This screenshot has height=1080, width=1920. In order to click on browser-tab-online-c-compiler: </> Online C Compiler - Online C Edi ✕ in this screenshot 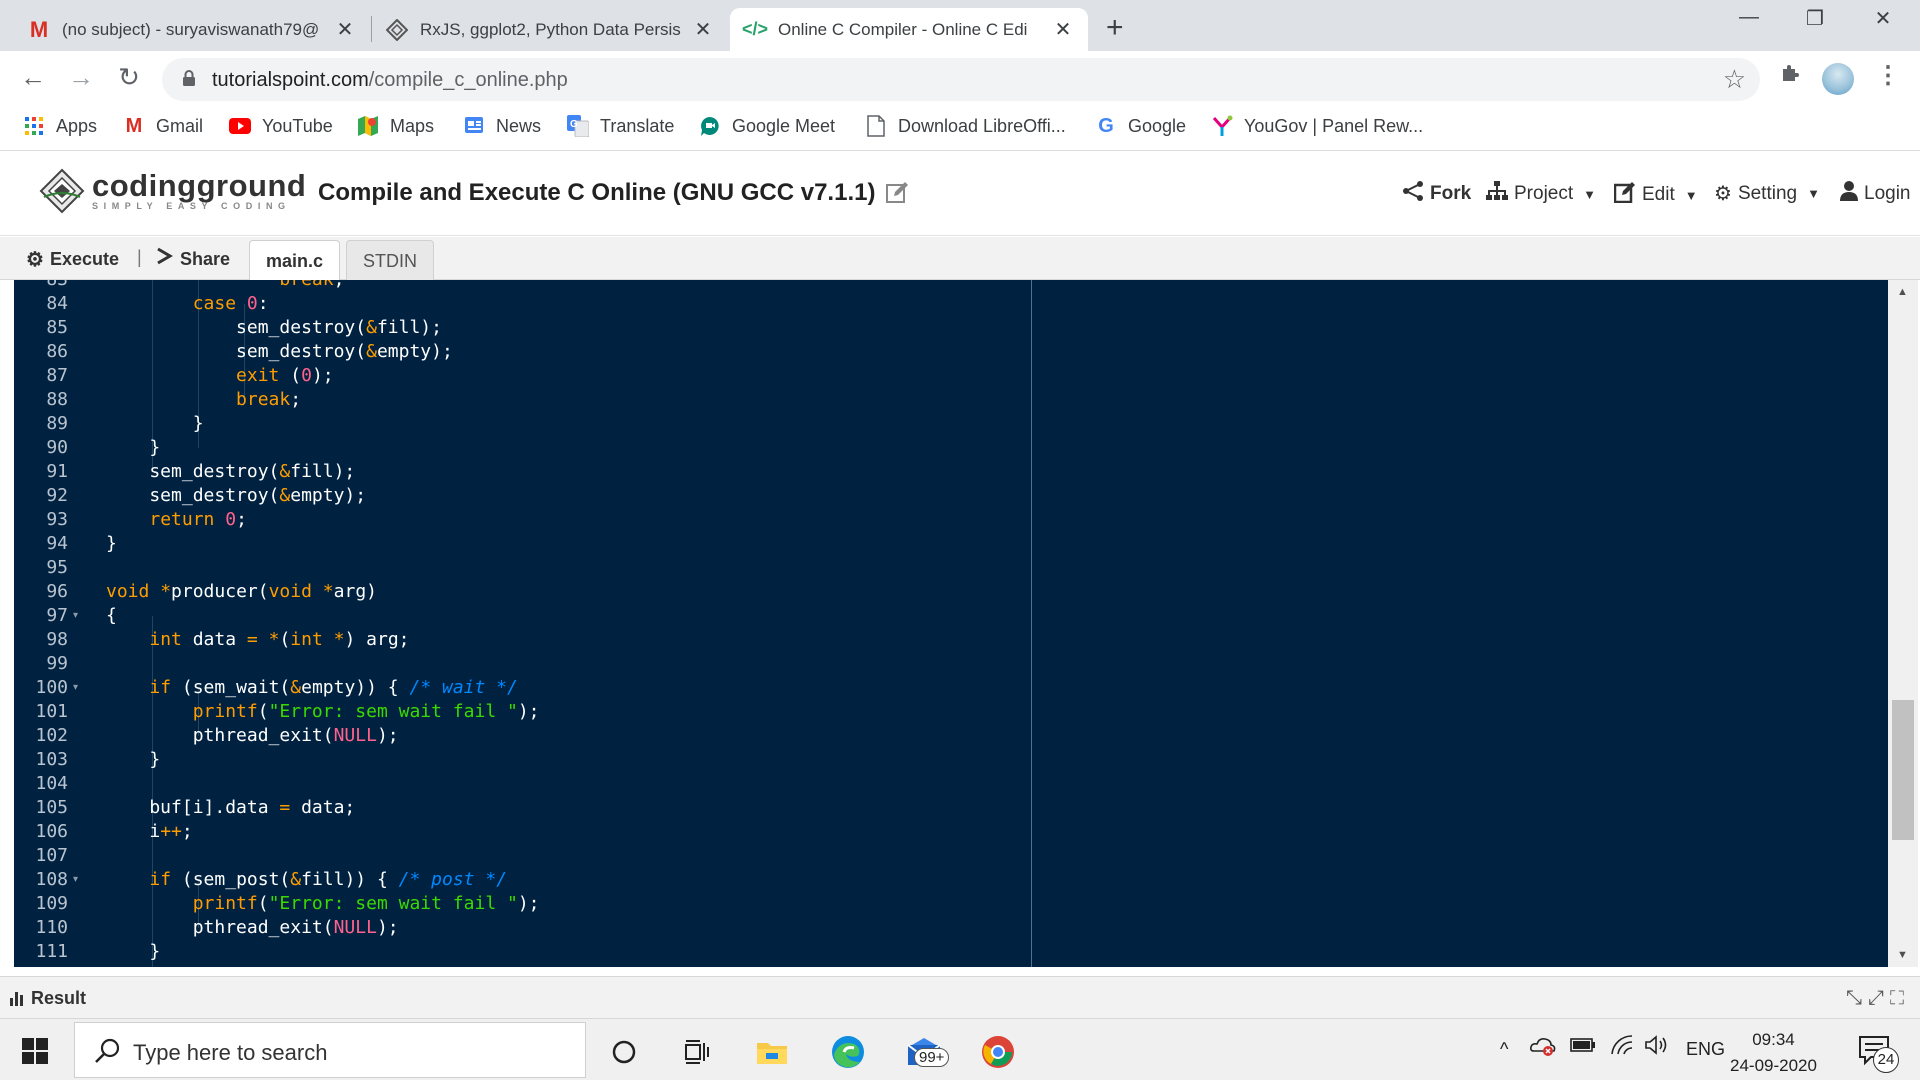, I will do `click(909, 29)`.